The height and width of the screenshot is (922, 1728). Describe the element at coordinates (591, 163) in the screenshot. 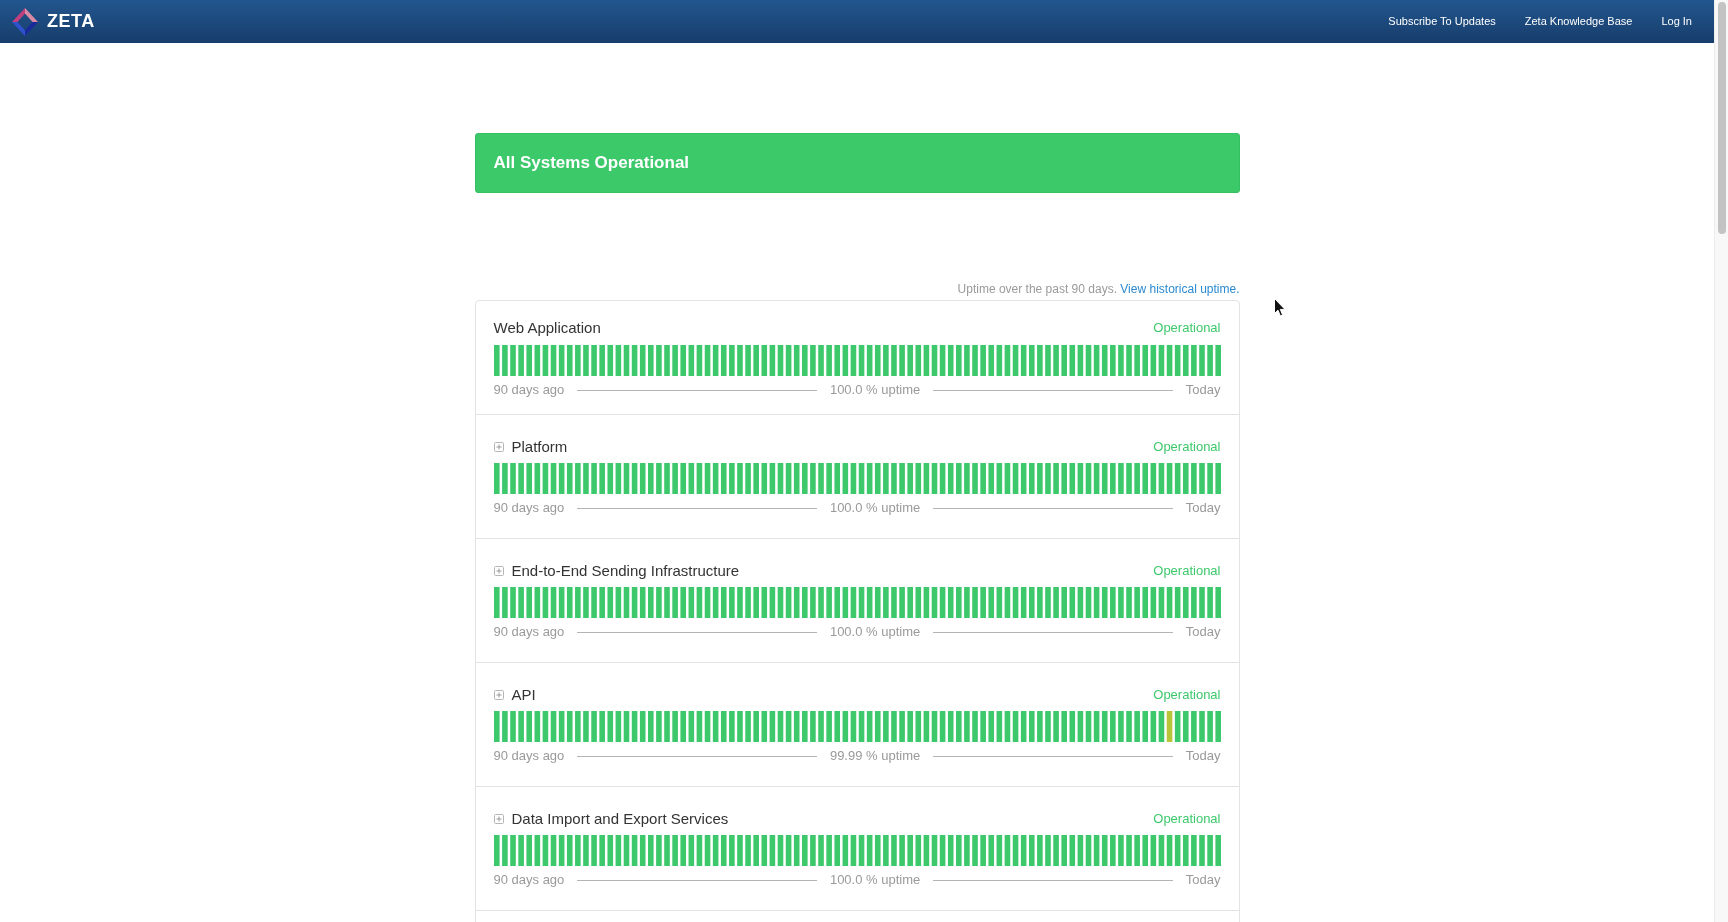

I see `status-banner-text: All Systems Operational` at that location.